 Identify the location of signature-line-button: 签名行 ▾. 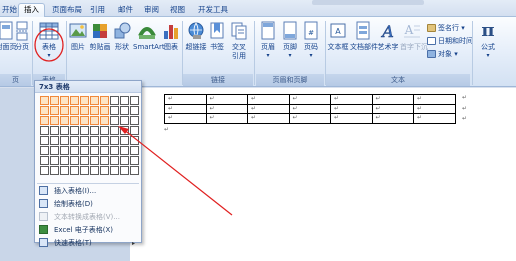
(446, 28).